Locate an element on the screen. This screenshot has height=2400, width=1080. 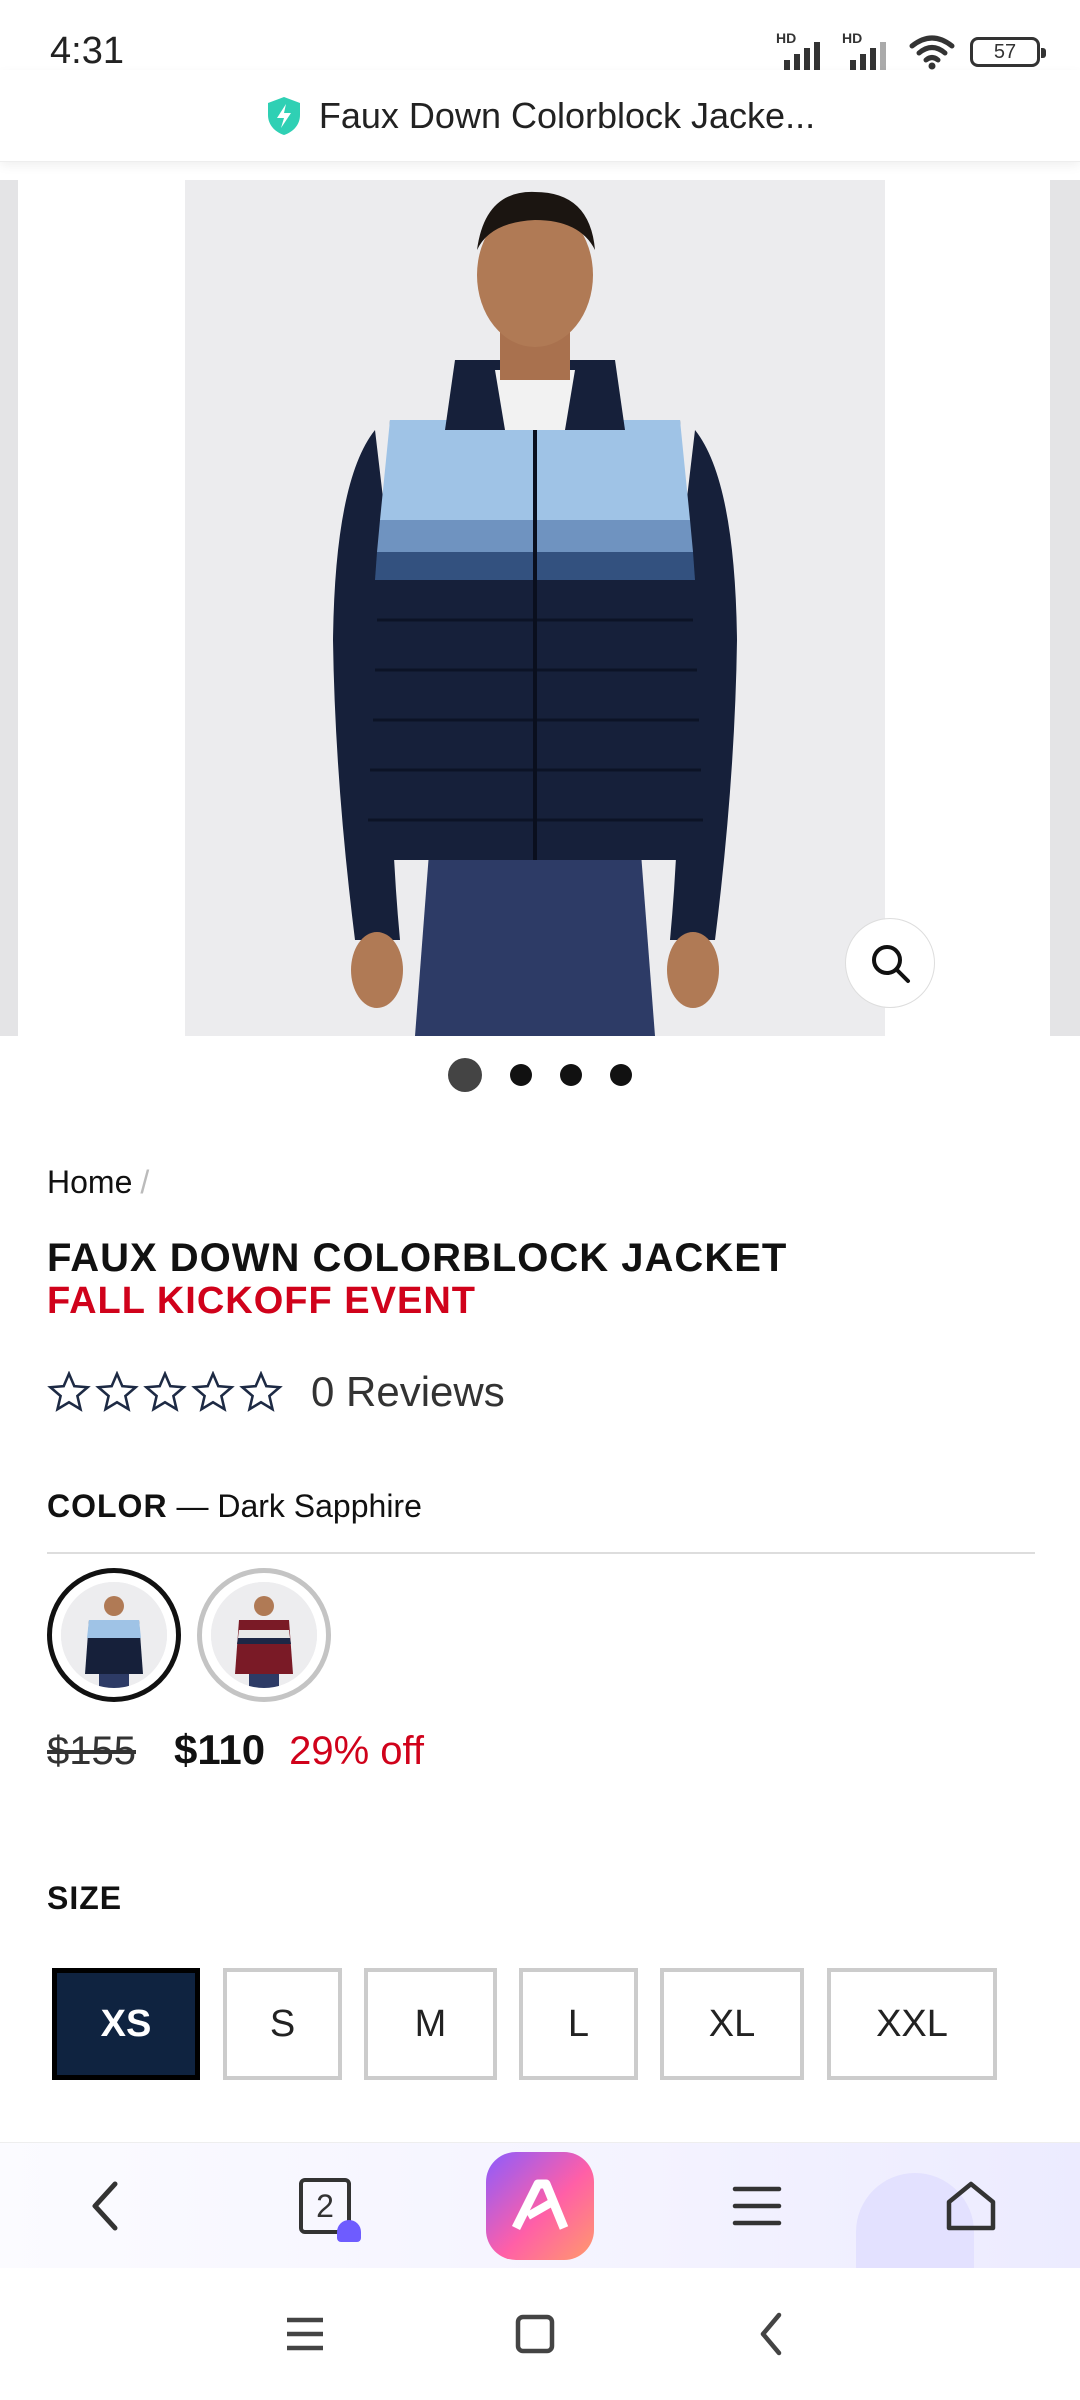
system-navigation-bar is located at coordinates (540, 2334).